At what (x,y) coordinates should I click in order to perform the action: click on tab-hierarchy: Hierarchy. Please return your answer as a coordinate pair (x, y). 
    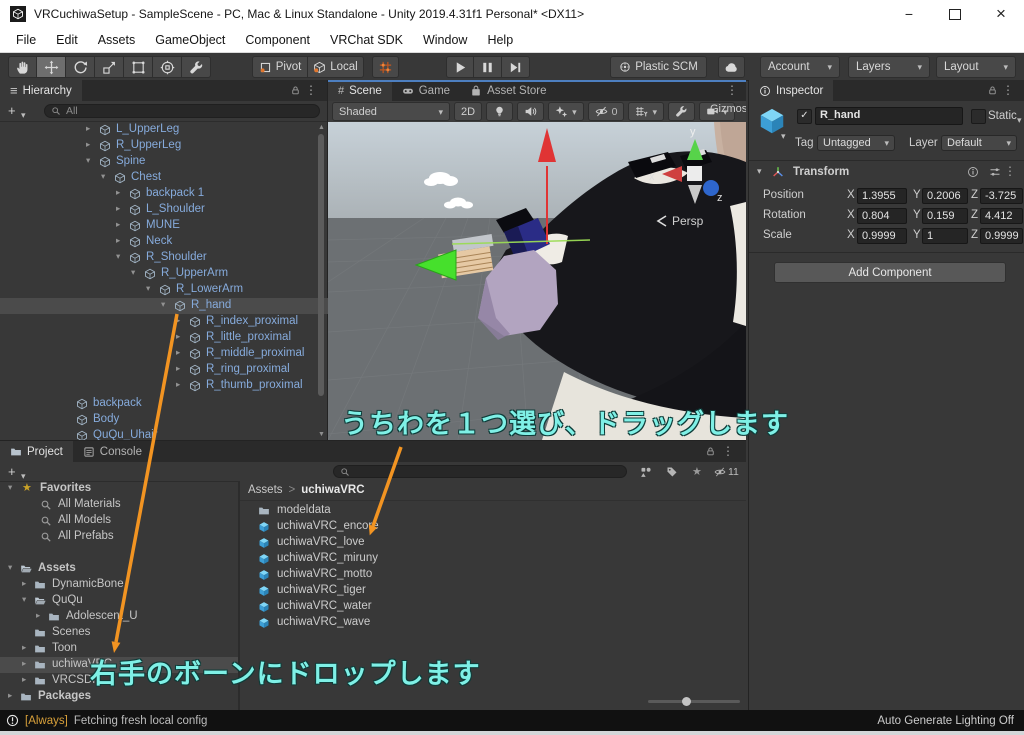
    Looking at the image, I should click on (41, 90).